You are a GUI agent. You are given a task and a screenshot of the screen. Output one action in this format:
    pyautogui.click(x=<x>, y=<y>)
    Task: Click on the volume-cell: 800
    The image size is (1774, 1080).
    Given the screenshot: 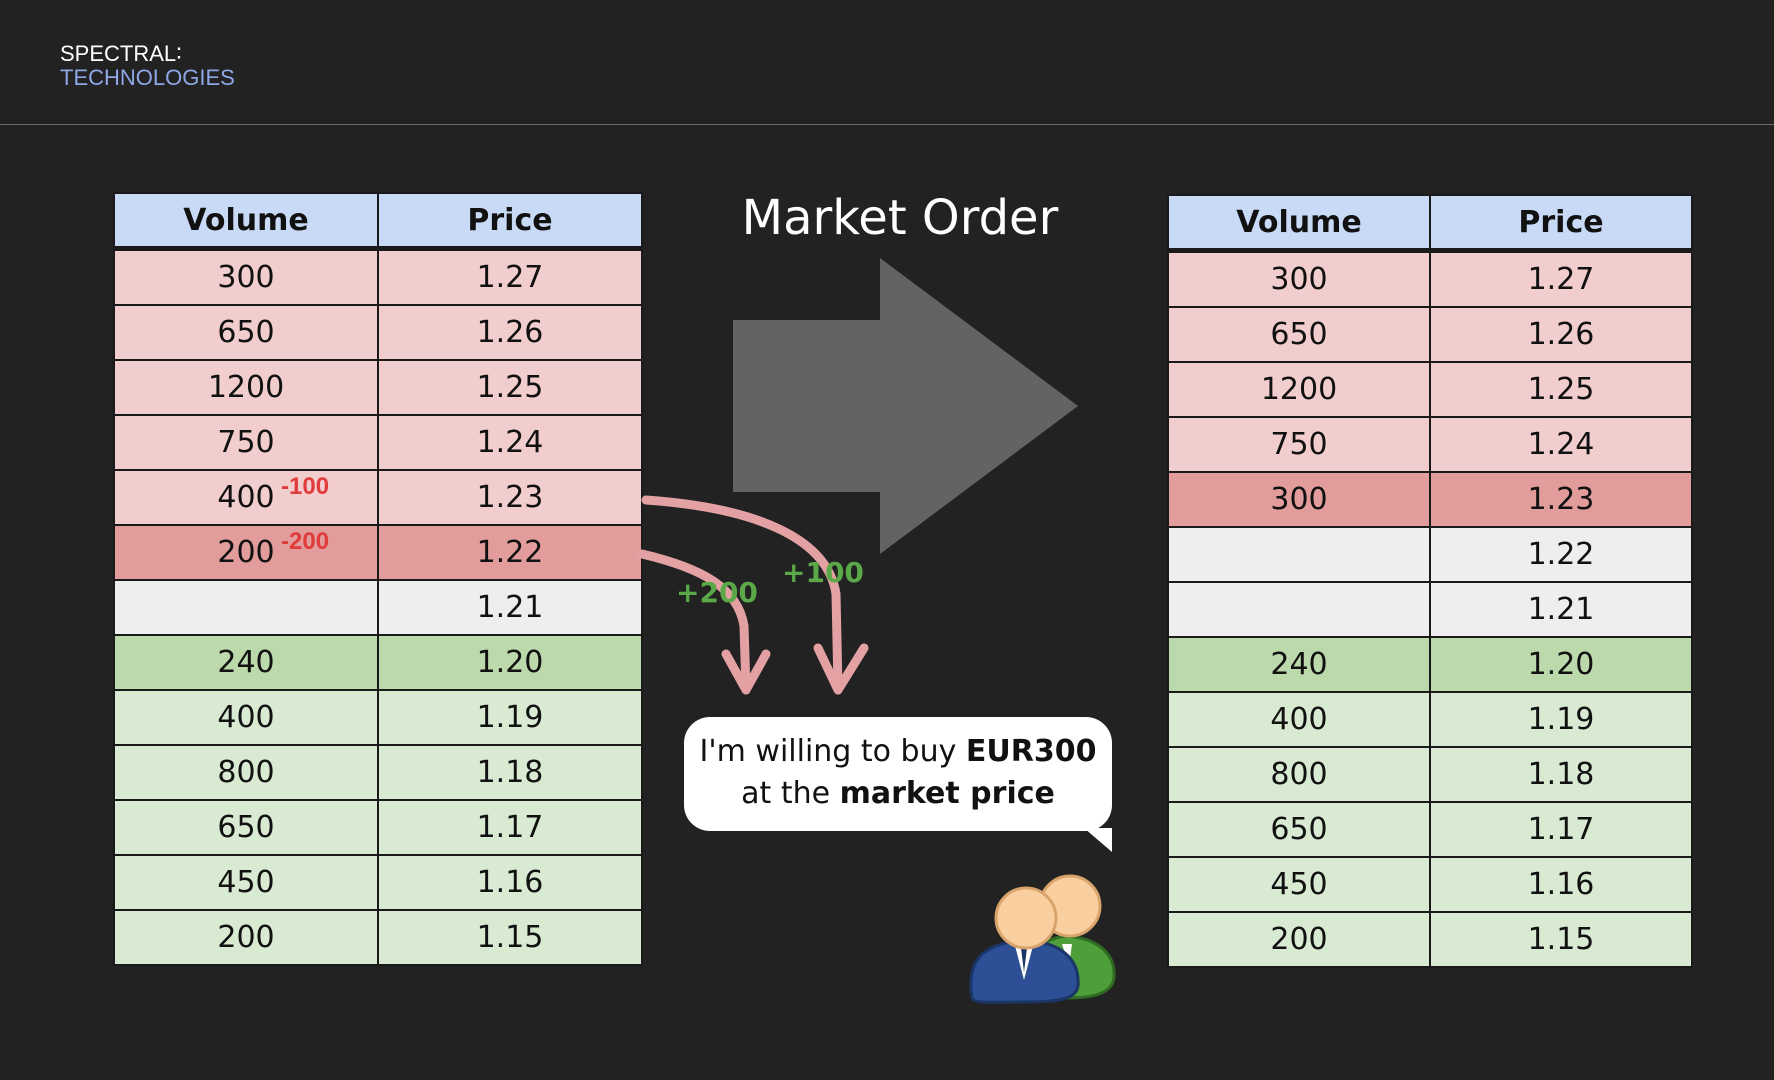 What is the action you would take?
    pyautogui.click(x=1299, y=774)
    